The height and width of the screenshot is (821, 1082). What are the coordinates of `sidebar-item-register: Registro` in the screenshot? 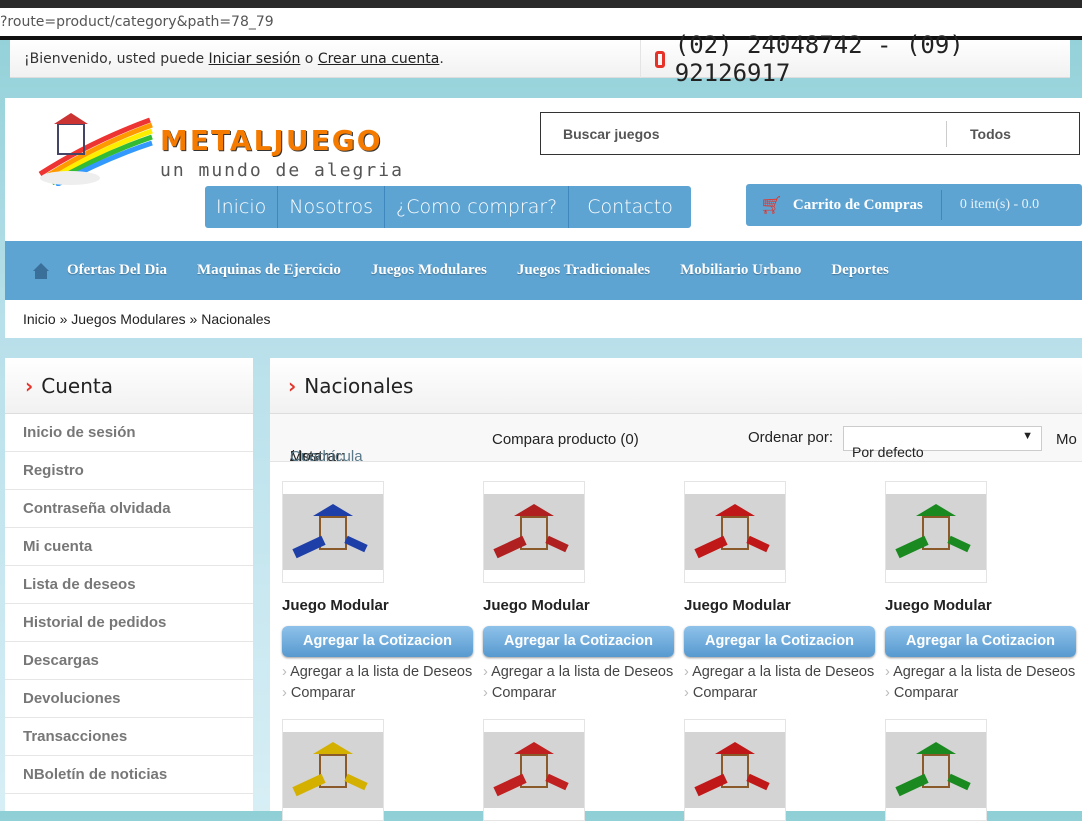 It's located at (129, 471).